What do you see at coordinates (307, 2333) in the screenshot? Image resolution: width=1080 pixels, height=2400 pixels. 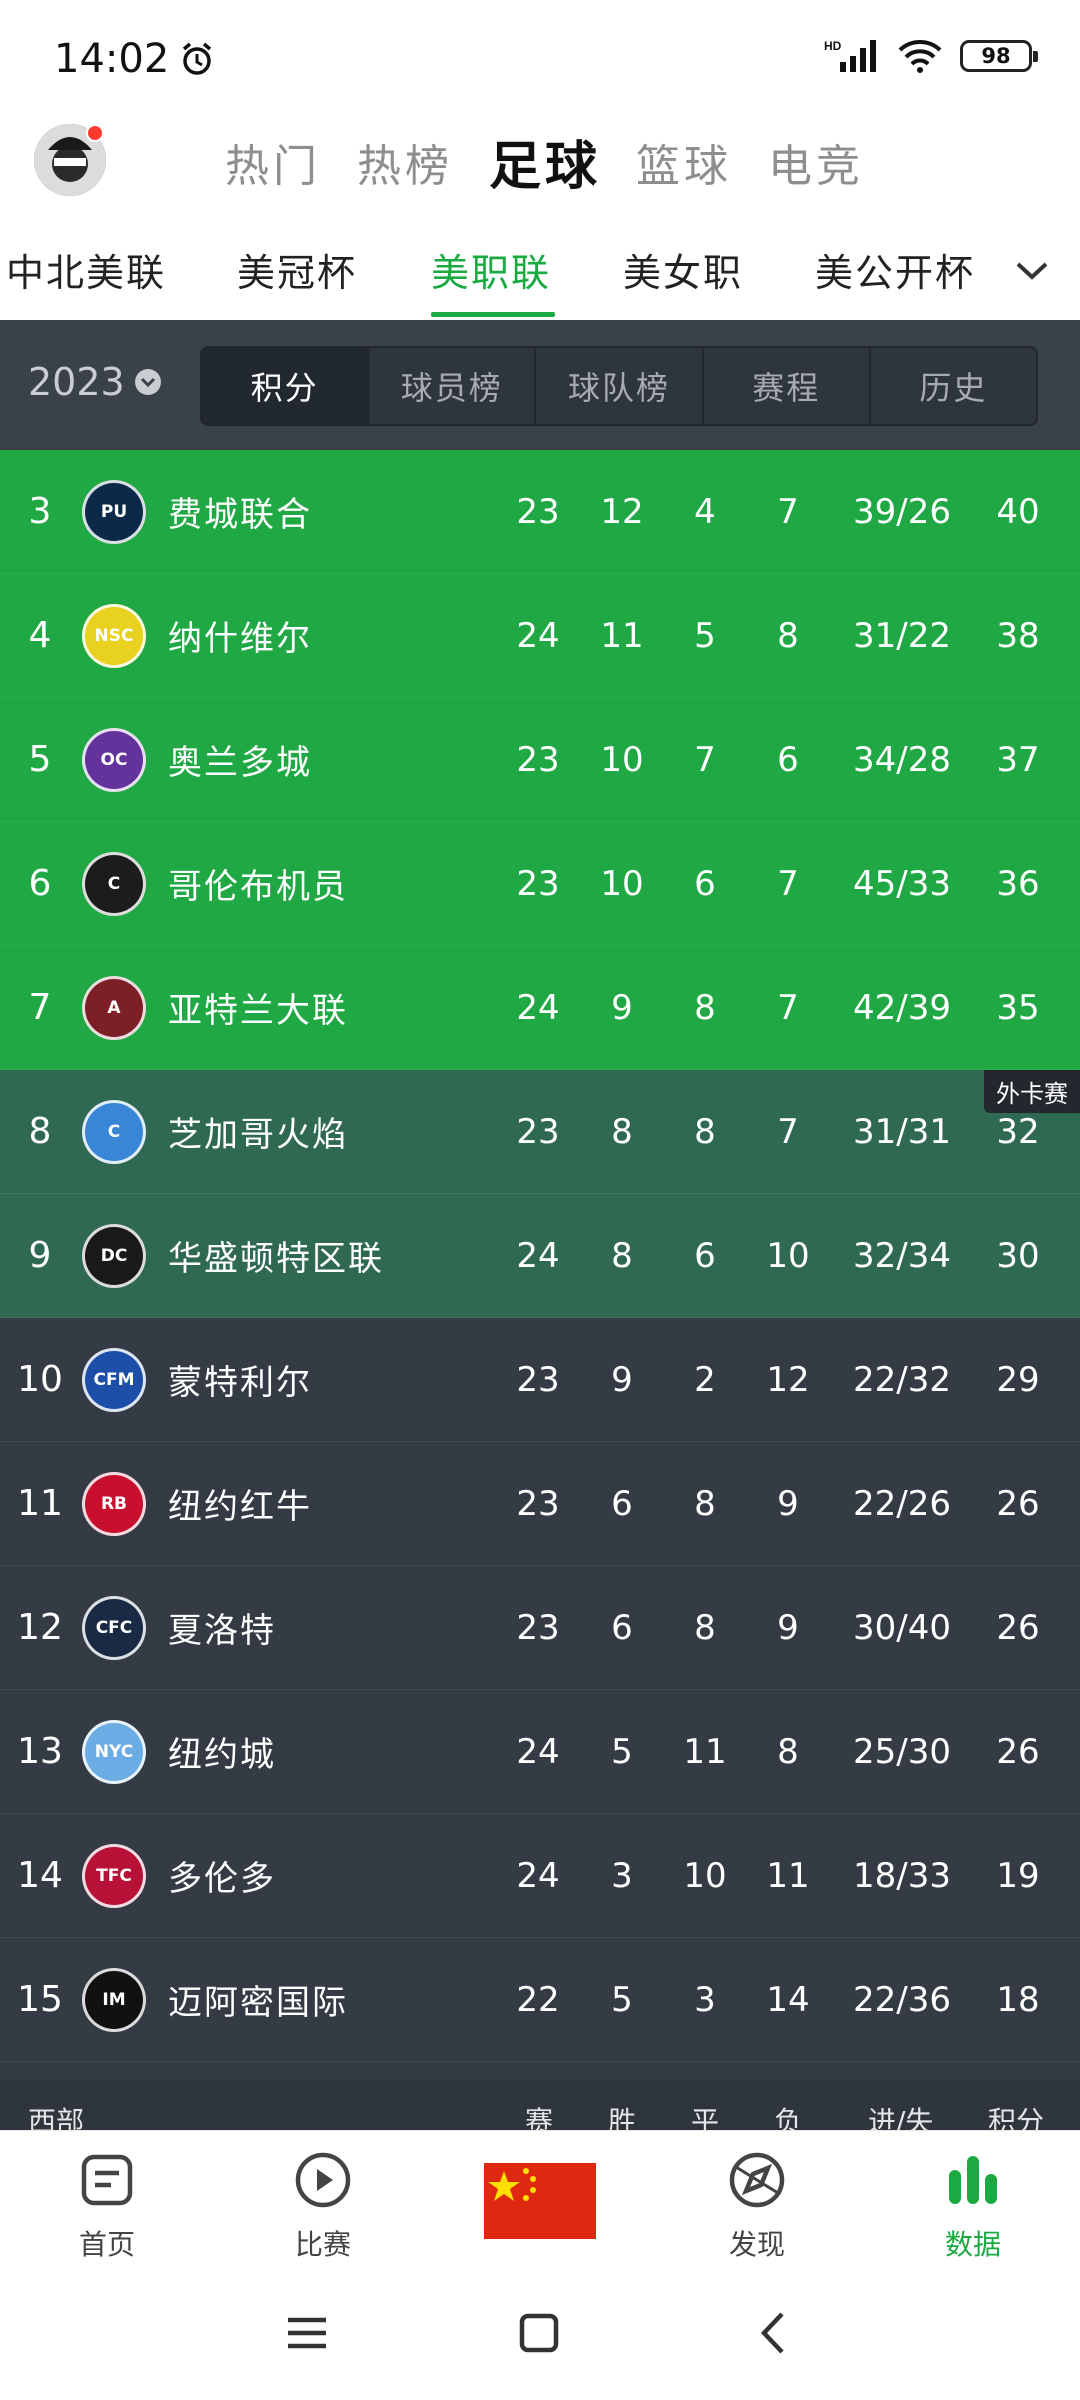 I see `menu-icon` at bounding box center [307, 2333].